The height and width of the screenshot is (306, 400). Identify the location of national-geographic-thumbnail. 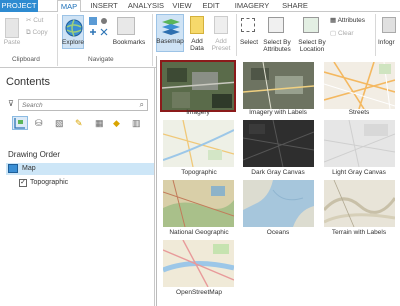
(198, 203).